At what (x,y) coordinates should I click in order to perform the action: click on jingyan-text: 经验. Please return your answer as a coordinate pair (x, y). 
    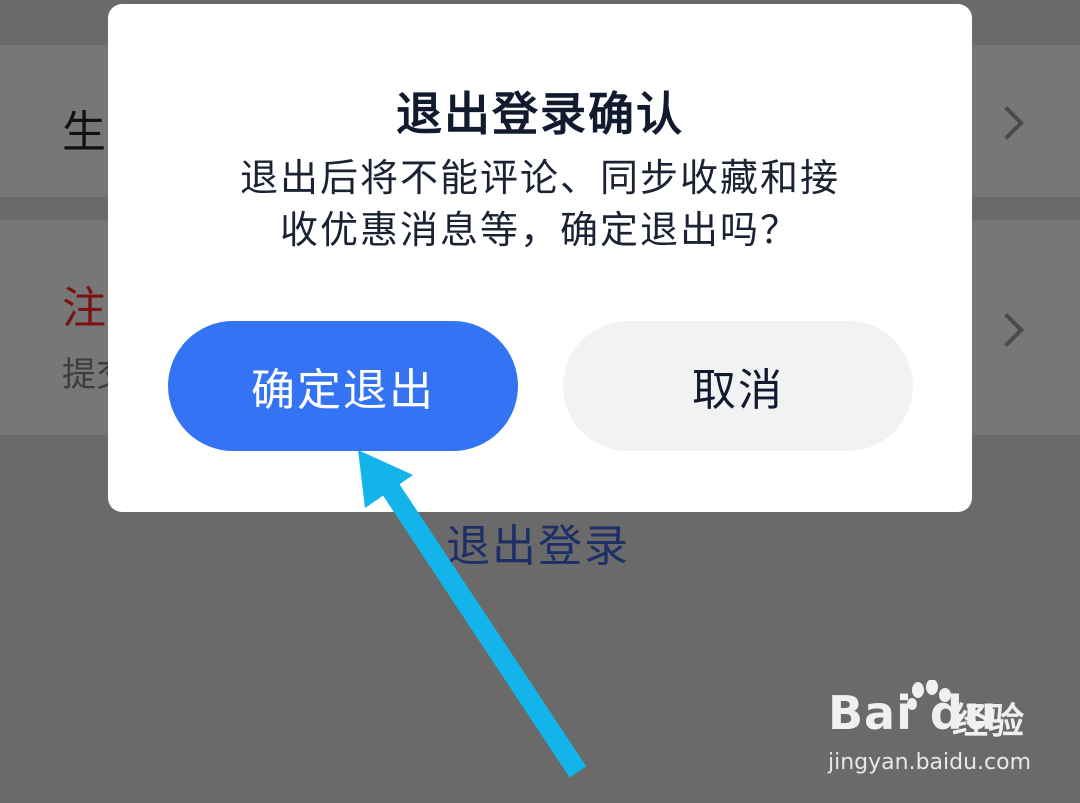
    Looking at the image, I should click on (988, 721).